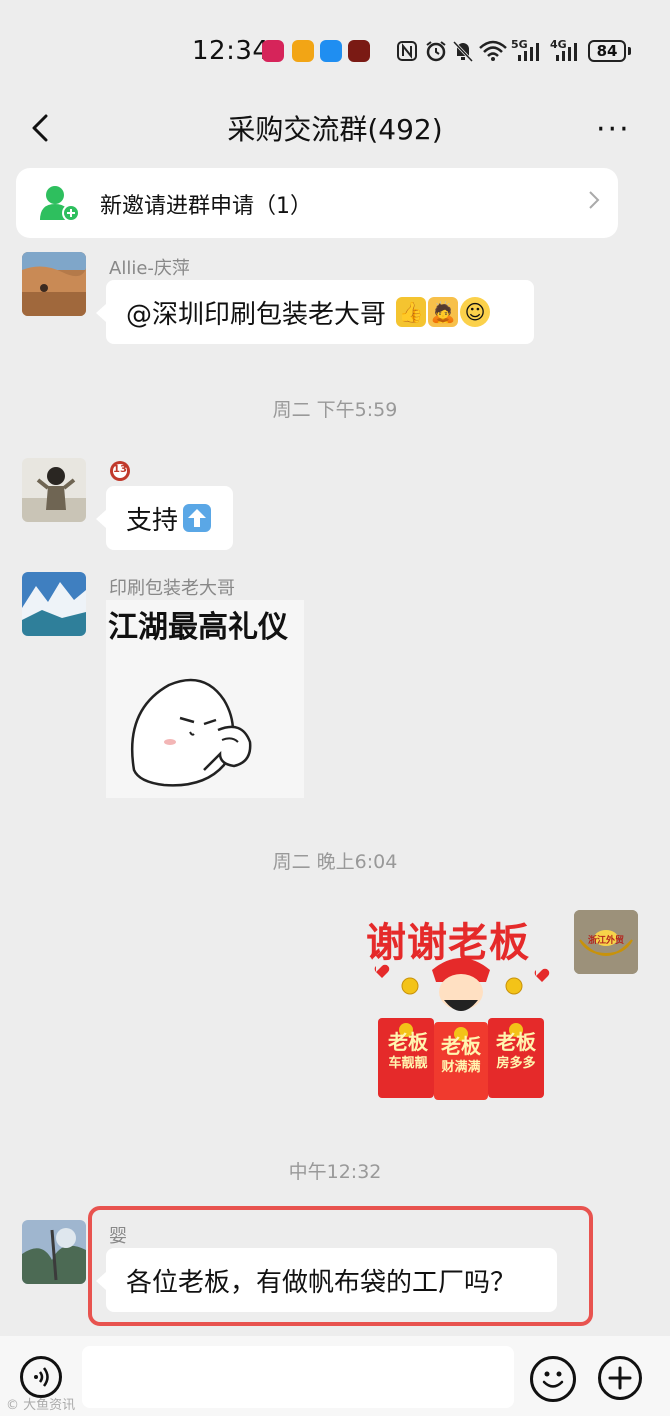 Image resolution: width=670 pixels, height=1416 pixels. I want to click on thumbs-up-emoji: 👍, so click(411, 312).